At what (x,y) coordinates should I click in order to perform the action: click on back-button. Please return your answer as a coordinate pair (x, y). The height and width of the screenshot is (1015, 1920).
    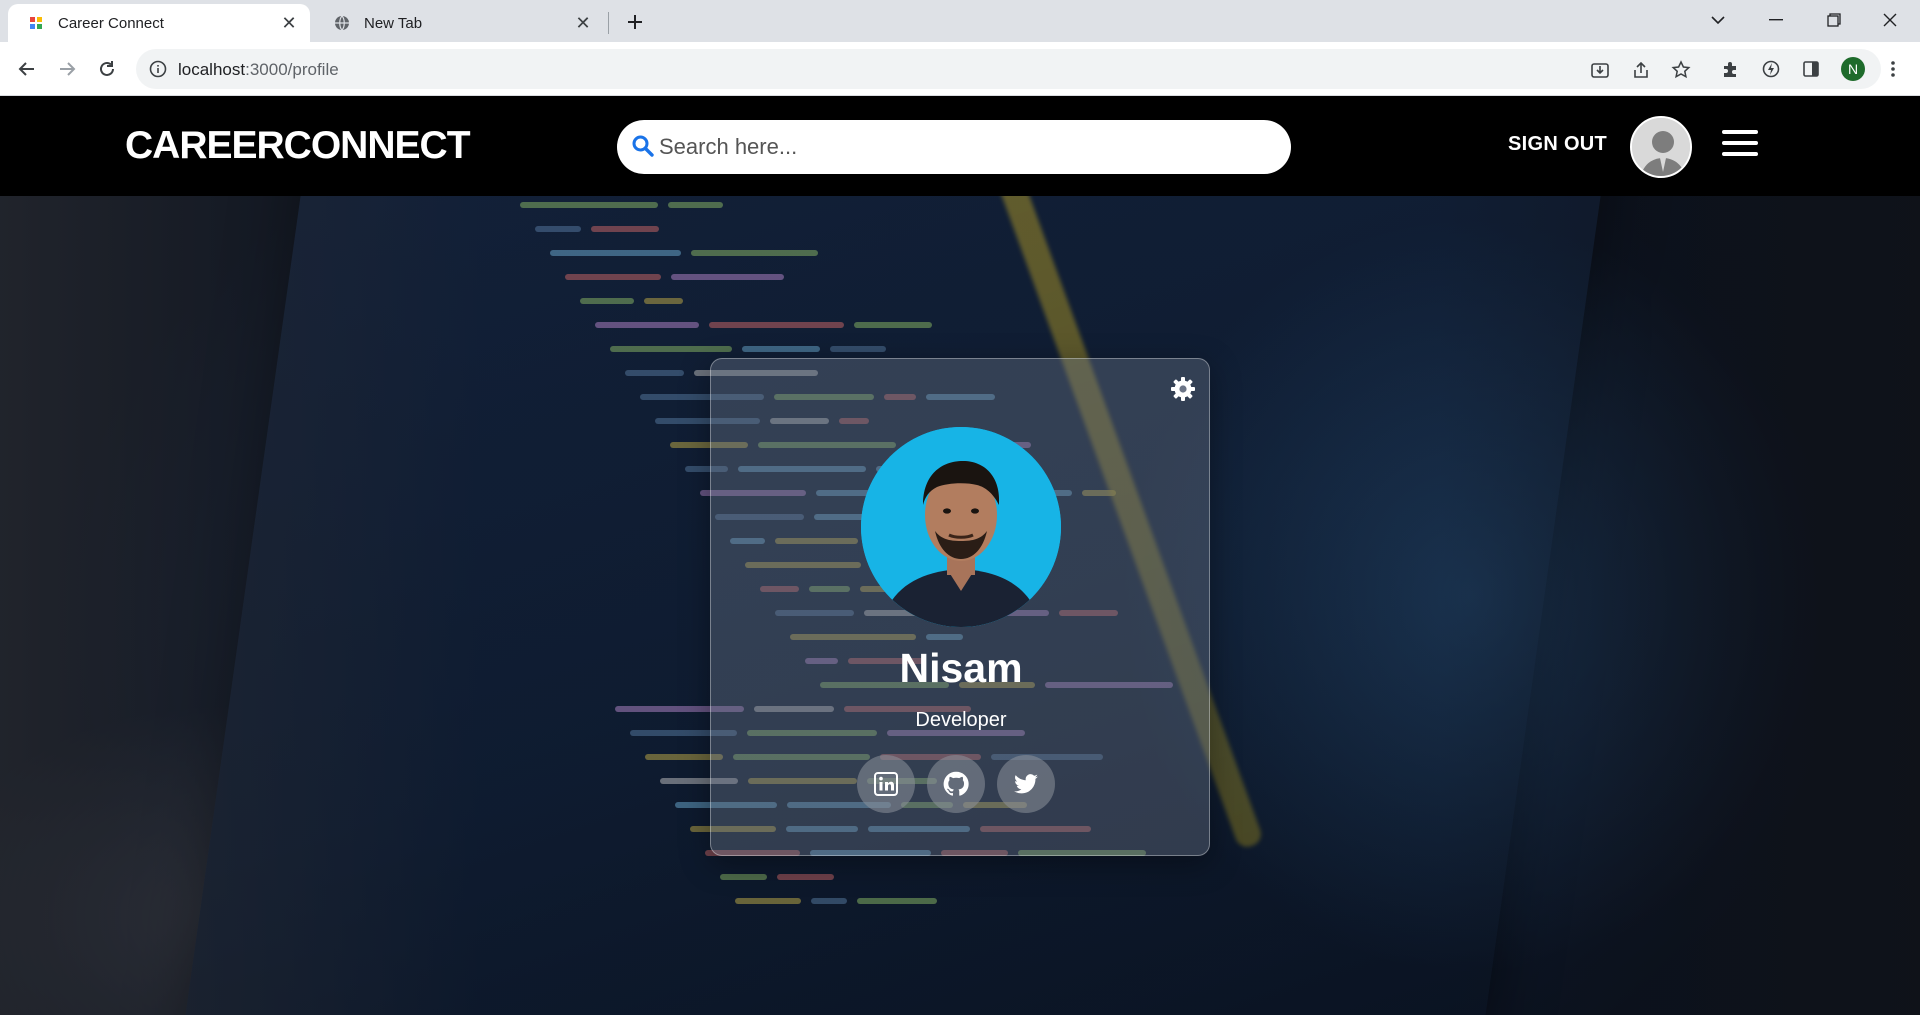
    Looking at the image, I should click on (27, 69).